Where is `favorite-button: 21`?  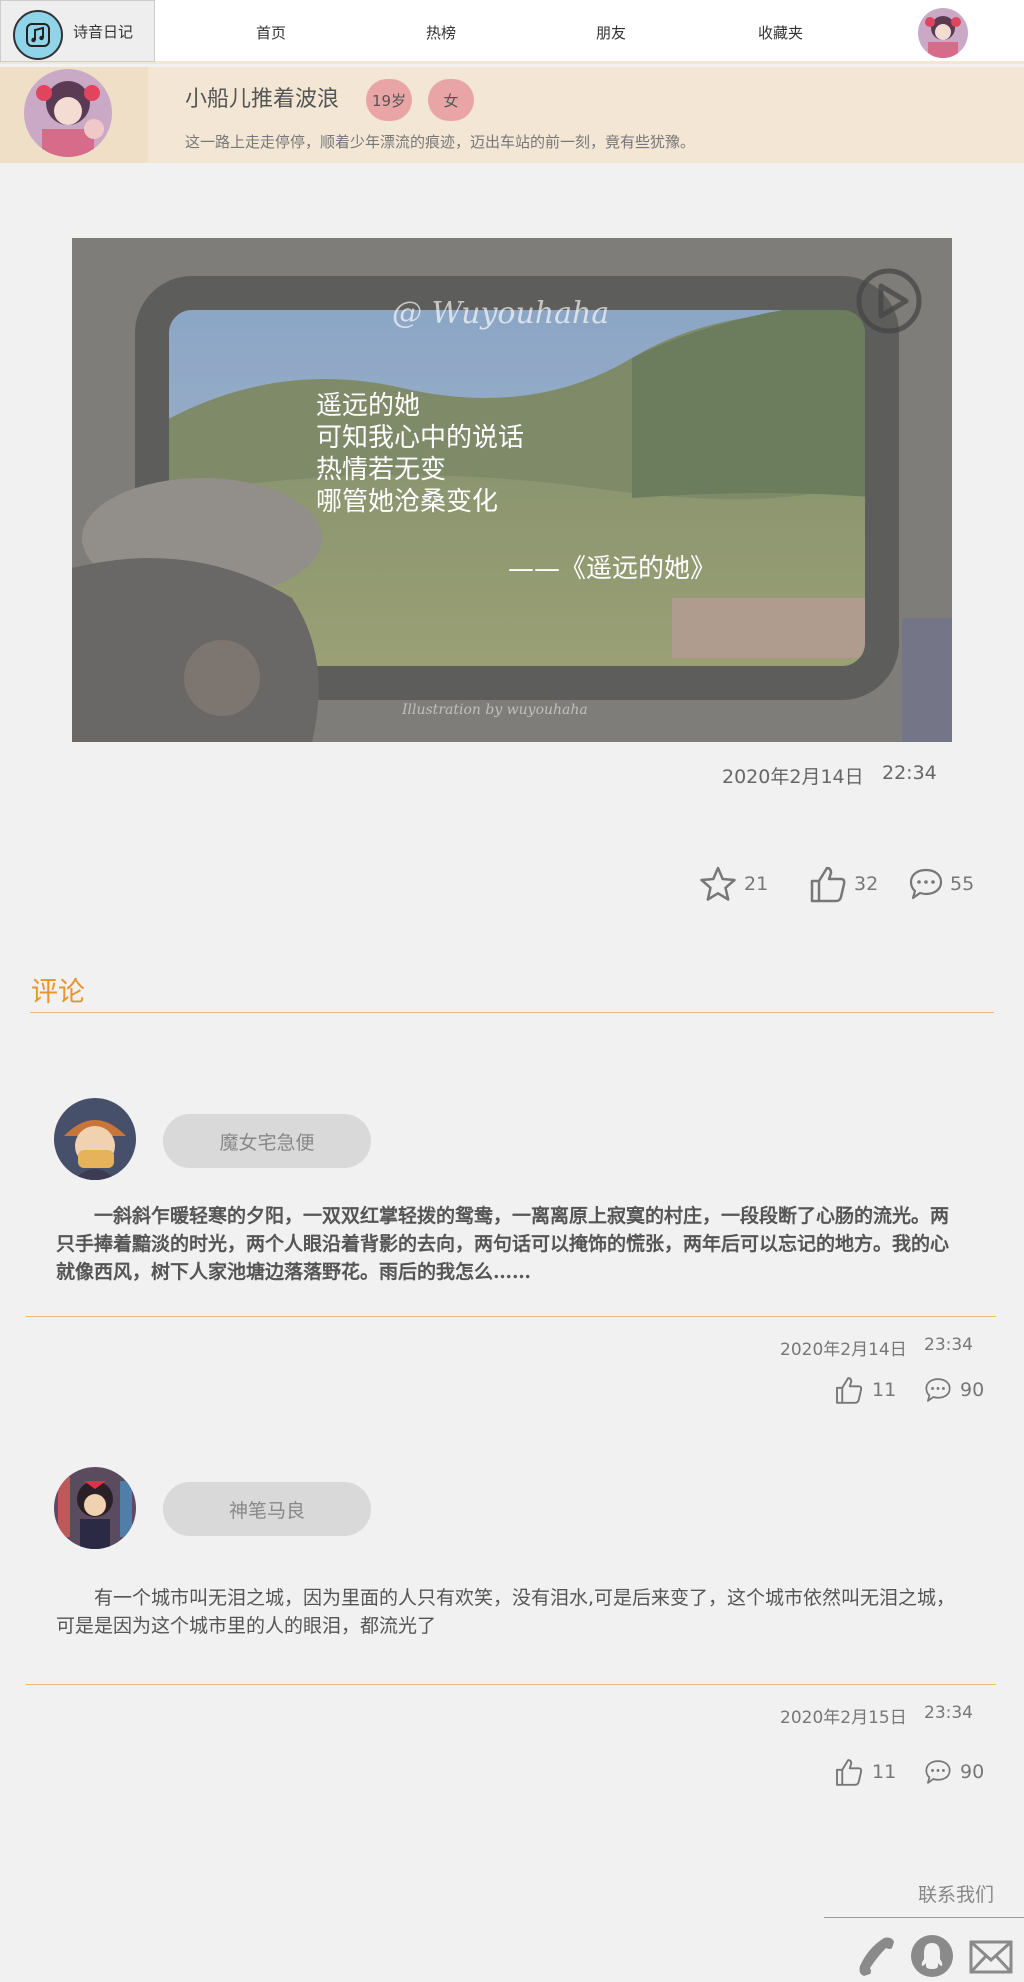
favorite-button: 21 is located at coordinates (733, 884).